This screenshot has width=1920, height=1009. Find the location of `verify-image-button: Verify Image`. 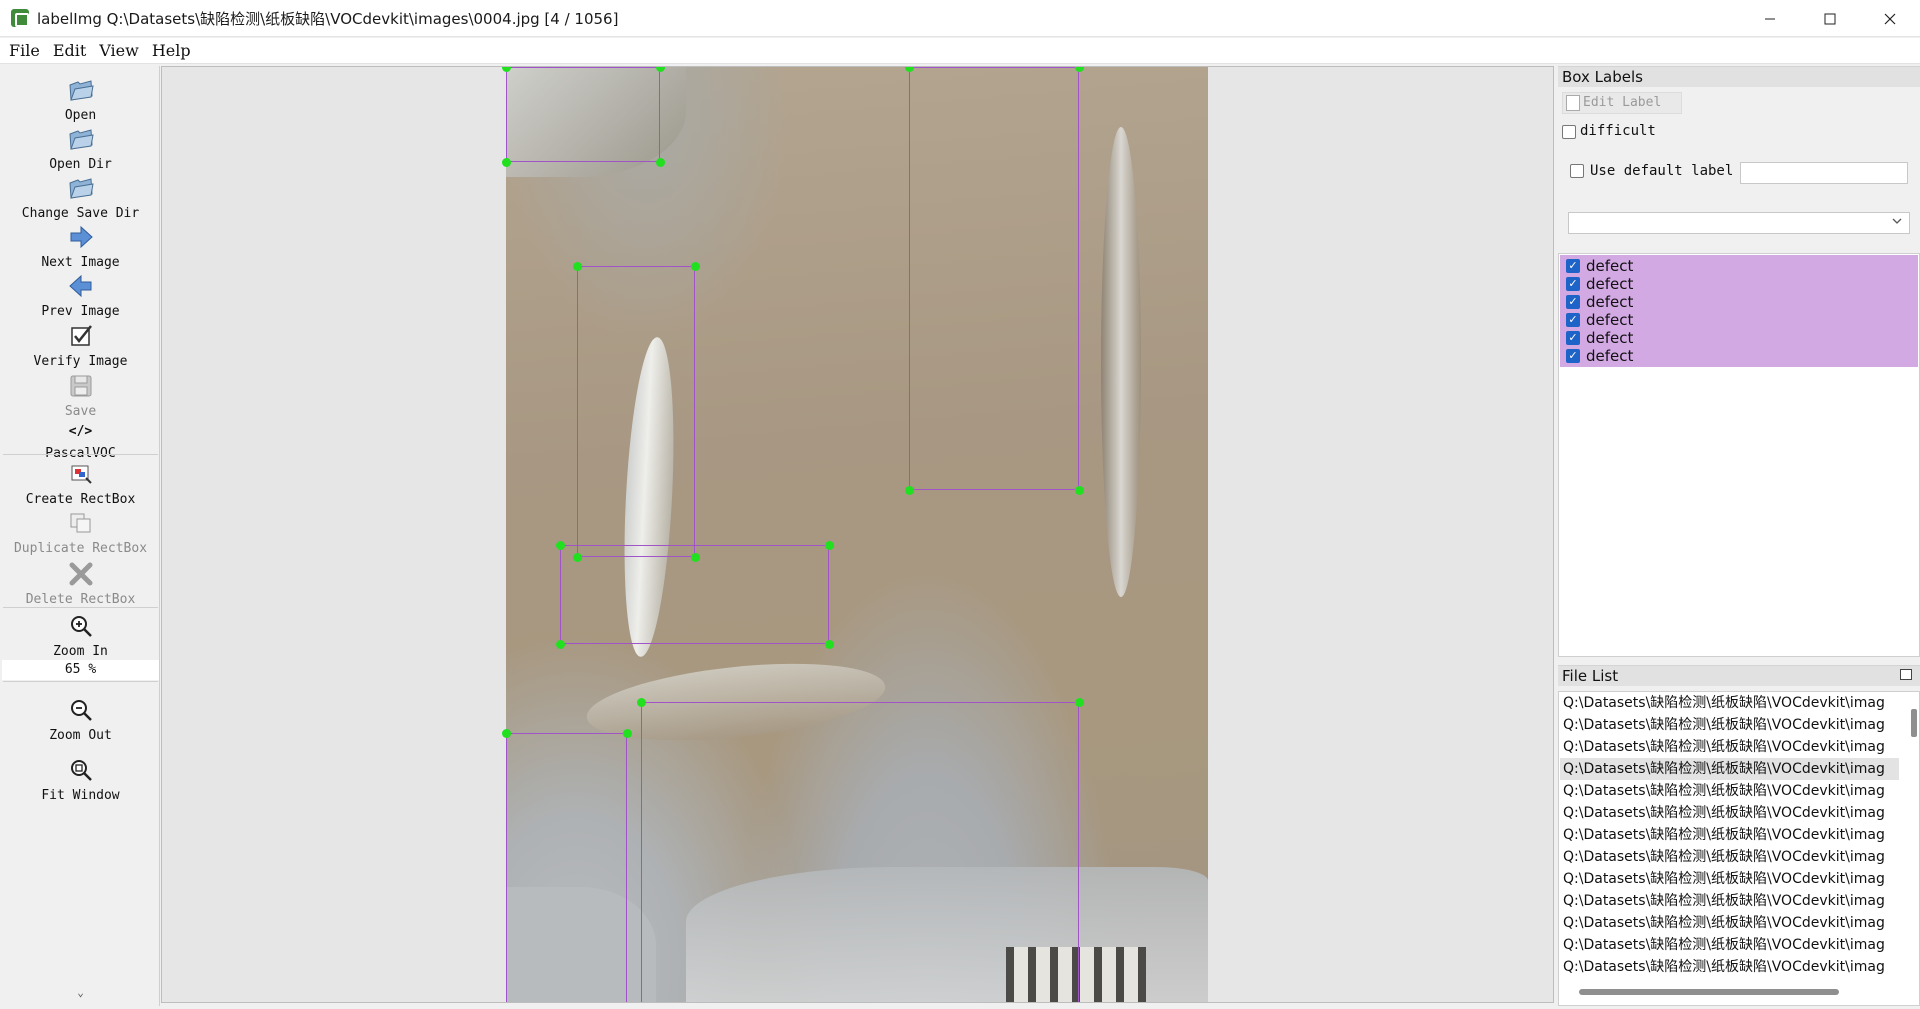

verify-image-button: Verify Image is located at coordinates (80, 345).